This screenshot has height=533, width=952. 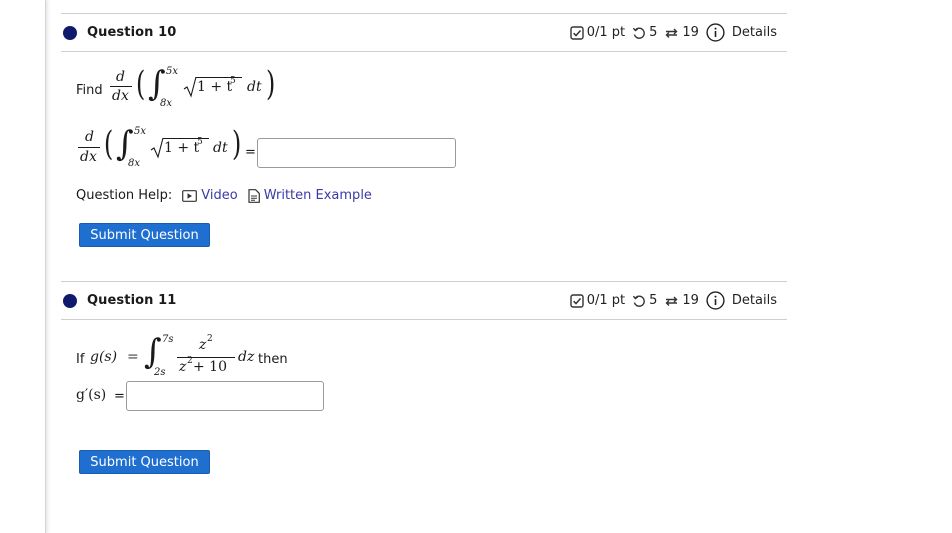 What do you see at coordinates (80, 359) in the screenshot?
I see `if-label: If` at bounding box center [80, 359].